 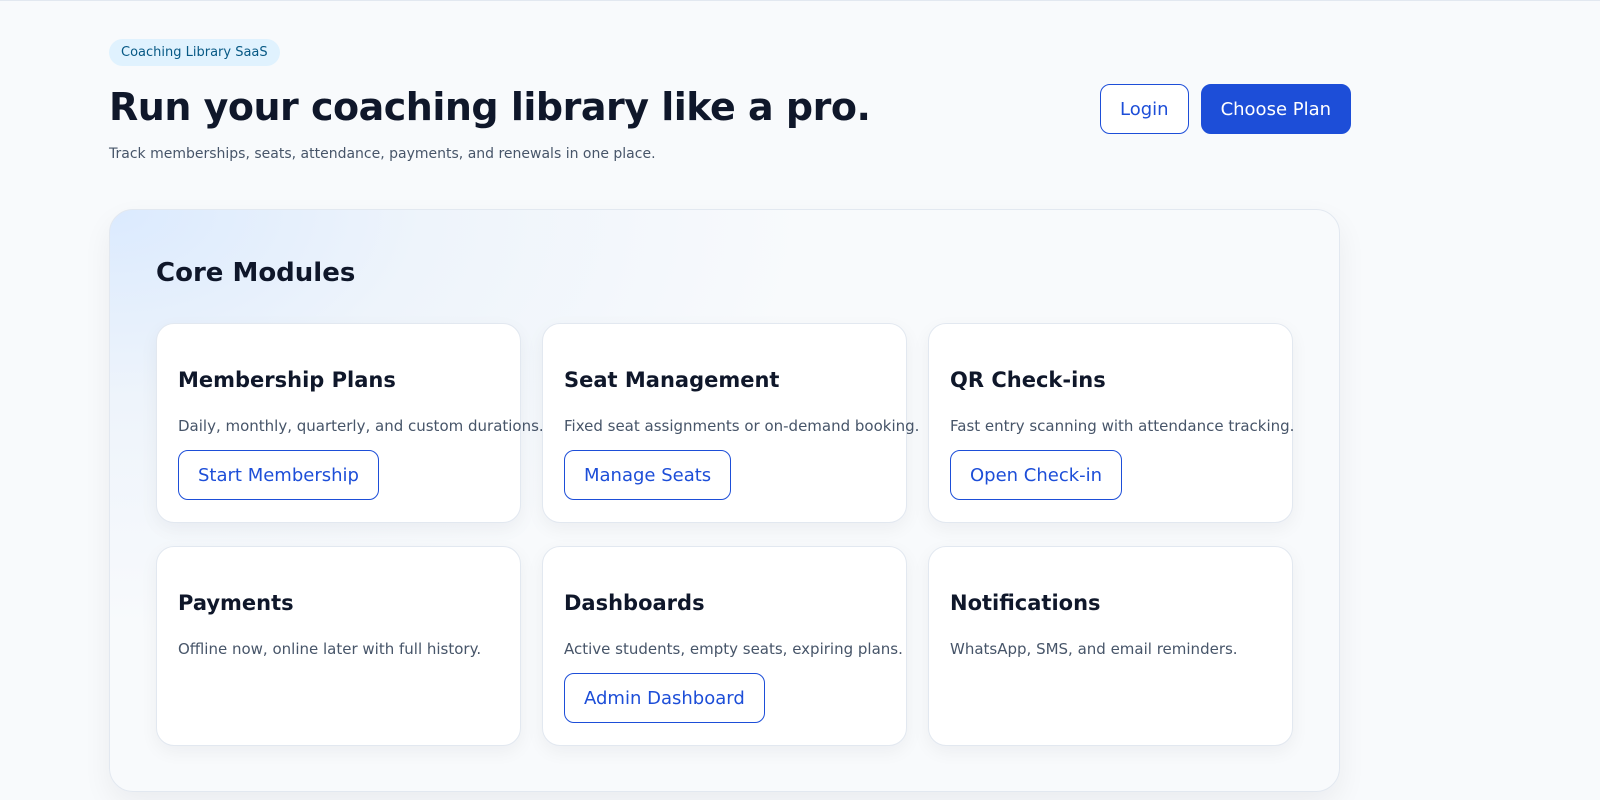 What do you see at coordinates (1036, 475) in the screenshot?
I see `open-check-in-button: Open Check-in` at bounding box center [1036, 475].